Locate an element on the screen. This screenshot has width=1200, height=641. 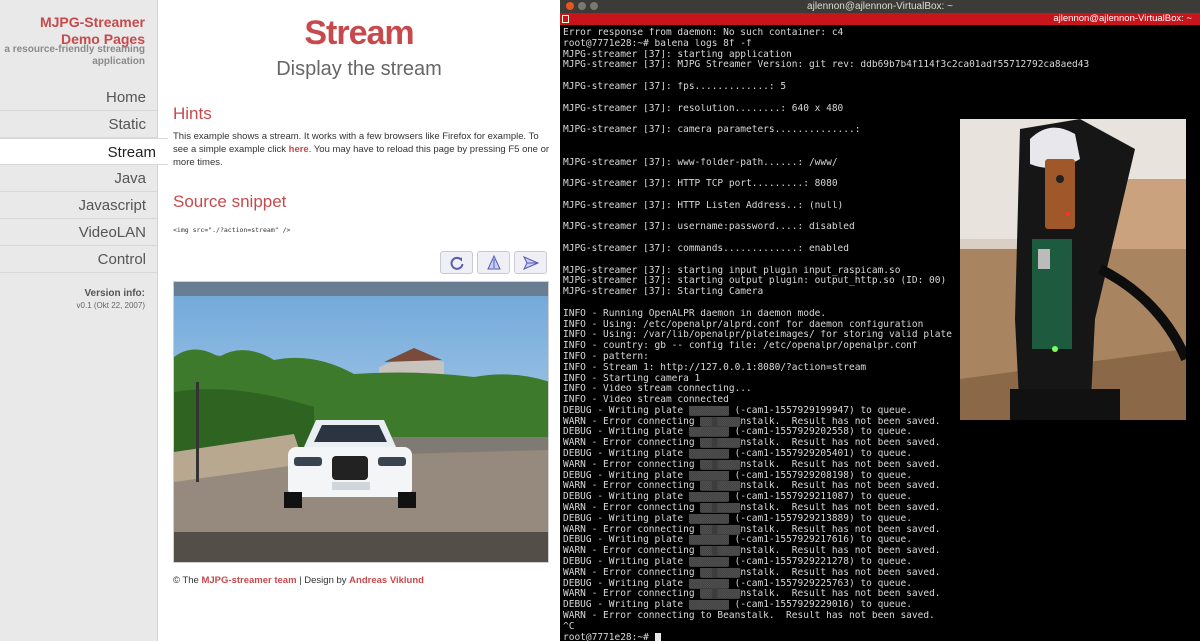
flip-vertical-button is located at coordinates (493, 262).